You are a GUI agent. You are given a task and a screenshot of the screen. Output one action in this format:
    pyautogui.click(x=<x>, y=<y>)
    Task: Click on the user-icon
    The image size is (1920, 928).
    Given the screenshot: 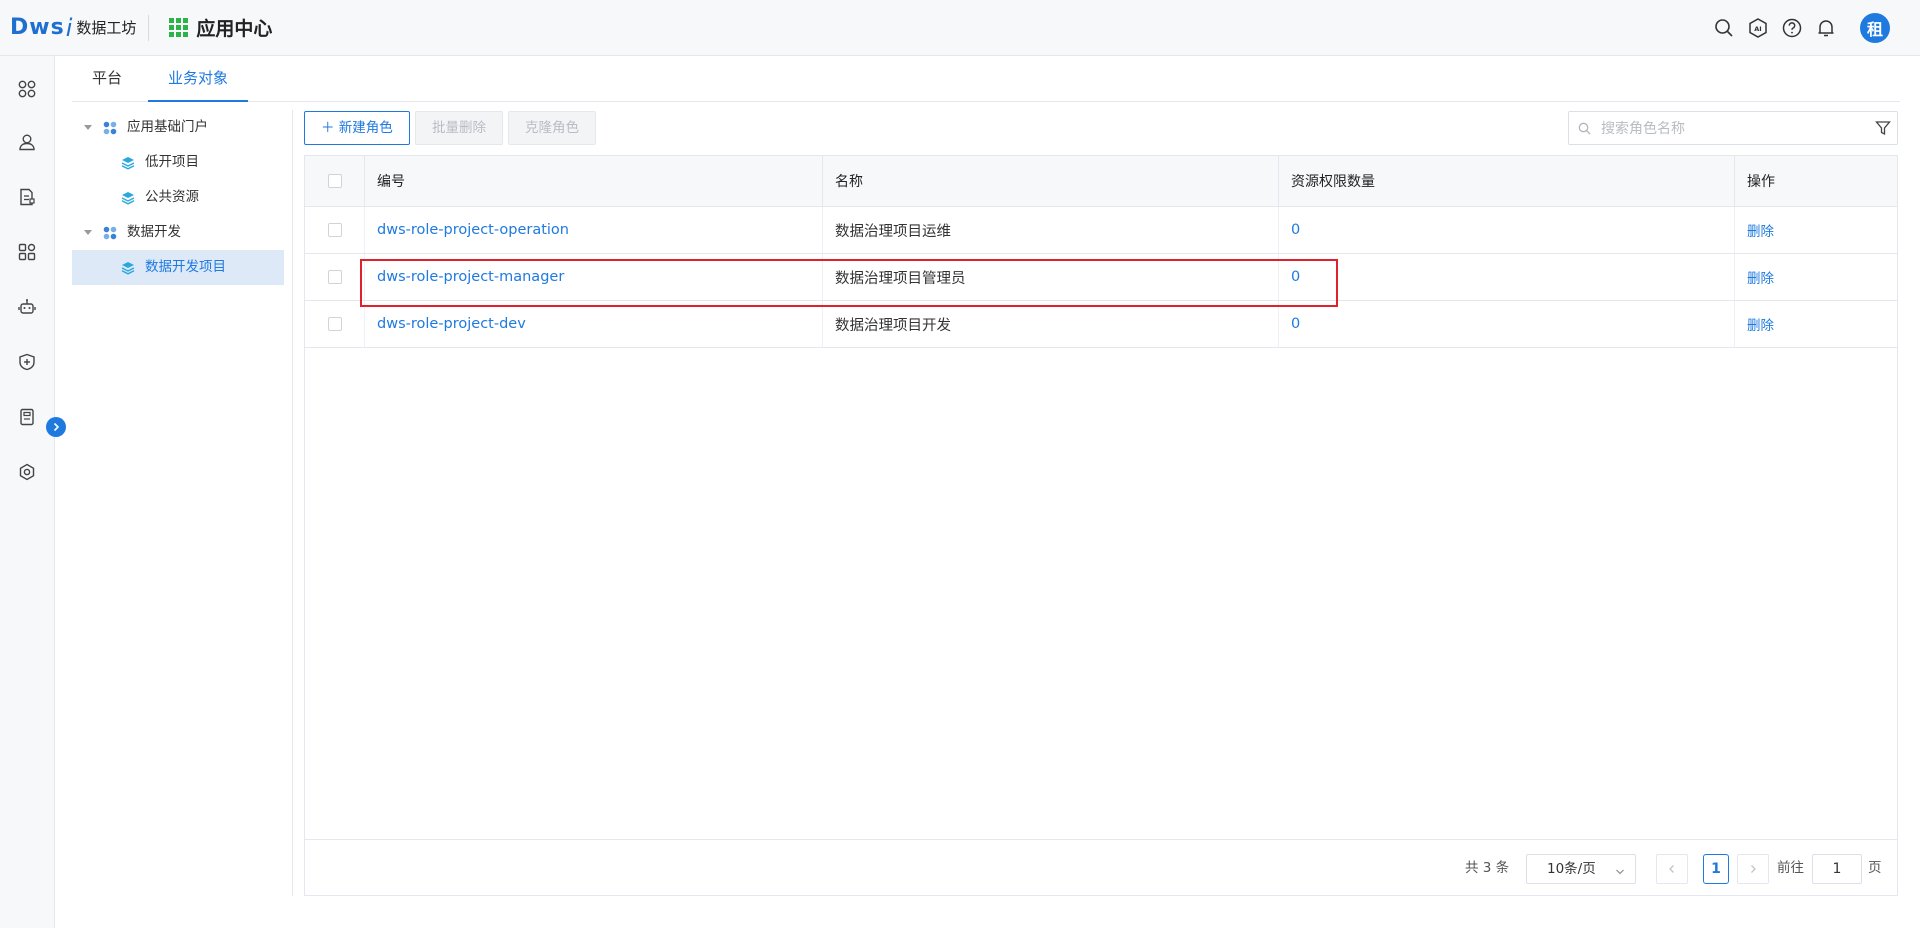 What is the action you would take?
    pyautogui.click(x=27, y=142)
    